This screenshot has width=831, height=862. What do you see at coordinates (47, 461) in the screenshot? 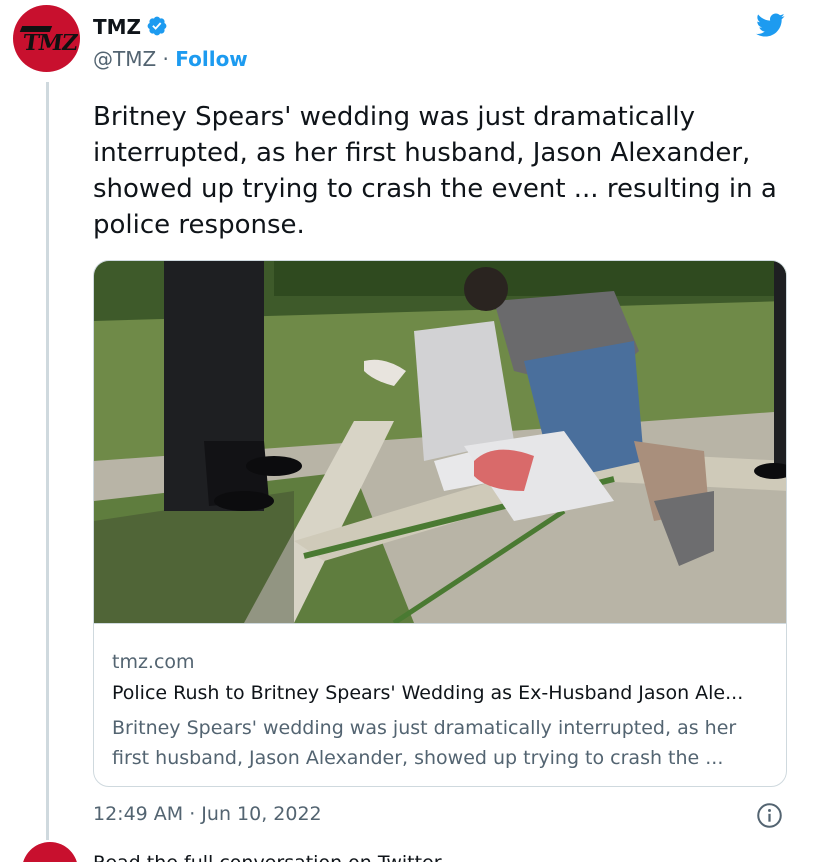
I see `thread-connector-line` at bounding box center [47, 461].